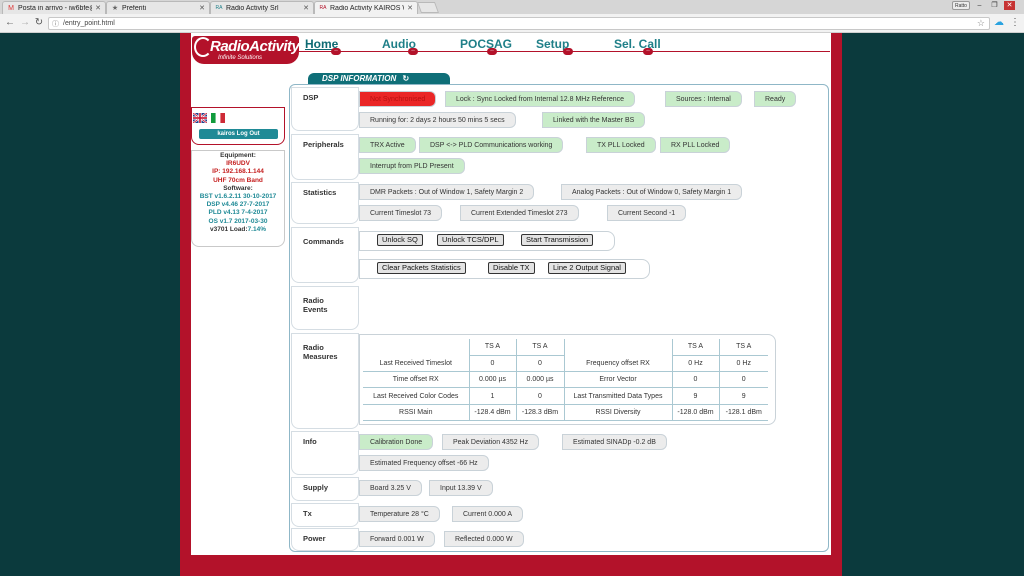 This screenshot has width=1024, height=576. I want to click on uk-flag-icon, so click(200, 118).